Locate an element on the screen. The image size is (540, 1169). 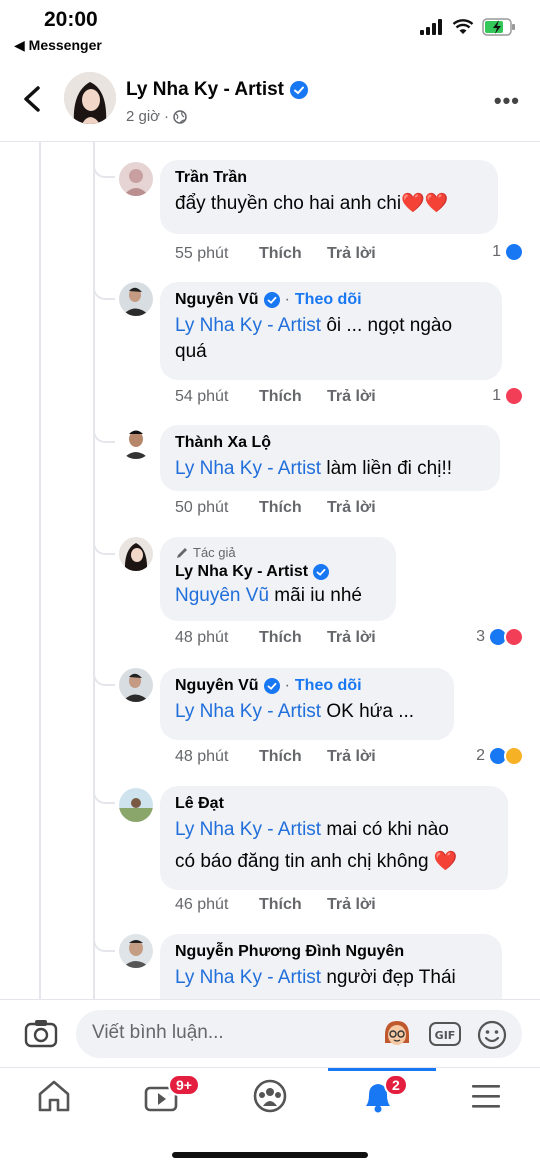
gif-icon: GIF is located at coordinates (445, 1034).